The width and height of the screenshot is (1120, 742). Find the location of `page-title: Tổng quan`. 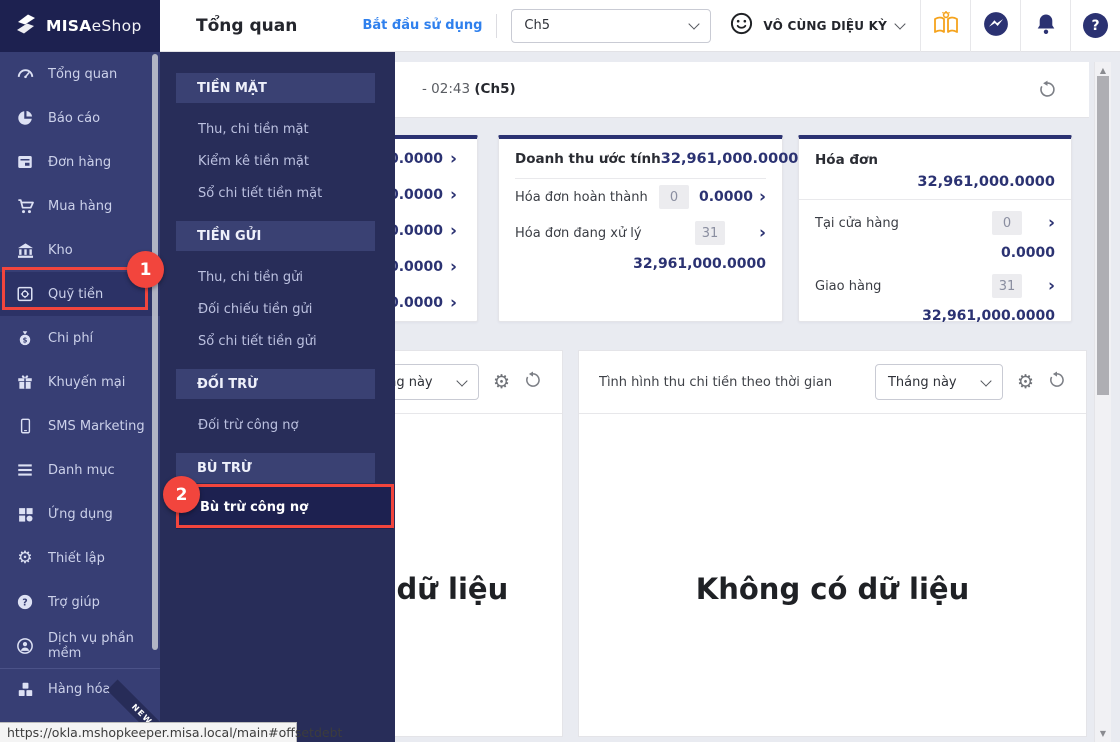

page-title: Tổng quan is located at coordinates (247, 25).